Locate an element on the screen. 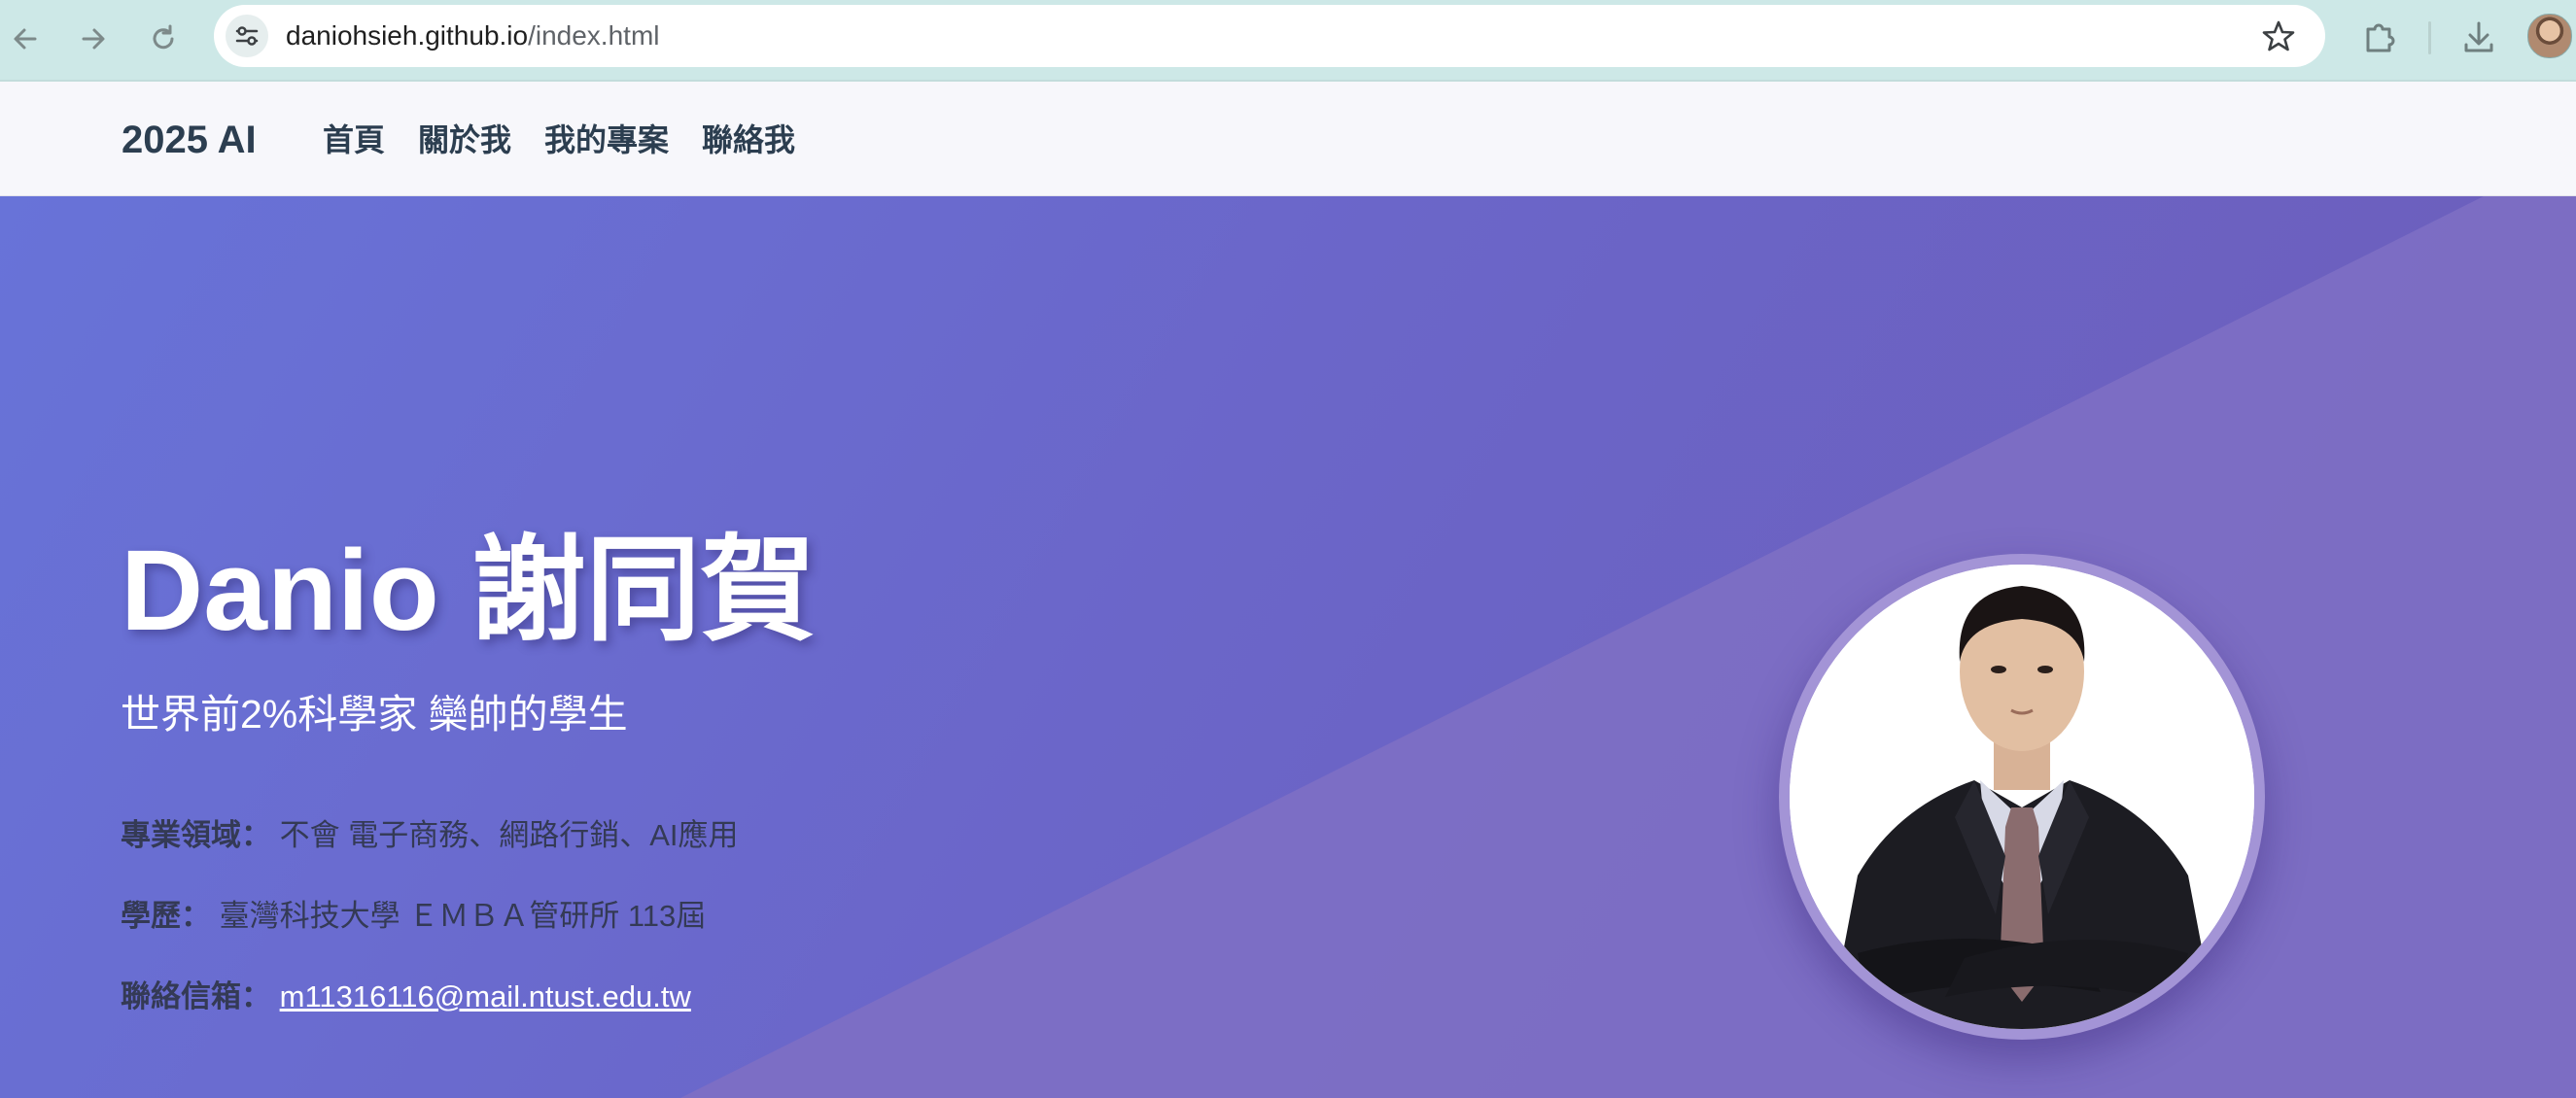 The height and width of the screenshot is (1098, 2576). forward-arrow-icon is located at coordinates (93, 39).